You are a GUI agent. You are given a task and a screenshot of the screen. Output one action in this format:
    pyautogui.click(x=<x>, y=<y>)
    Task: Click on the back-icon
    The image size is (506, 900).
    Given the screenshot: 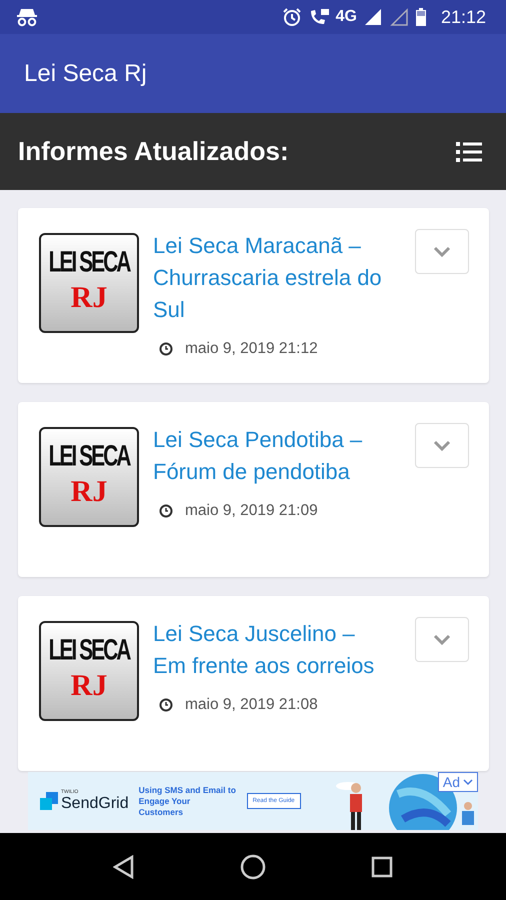 What is the action you would take?
    pyautogui.click(x=123, y=866)
    